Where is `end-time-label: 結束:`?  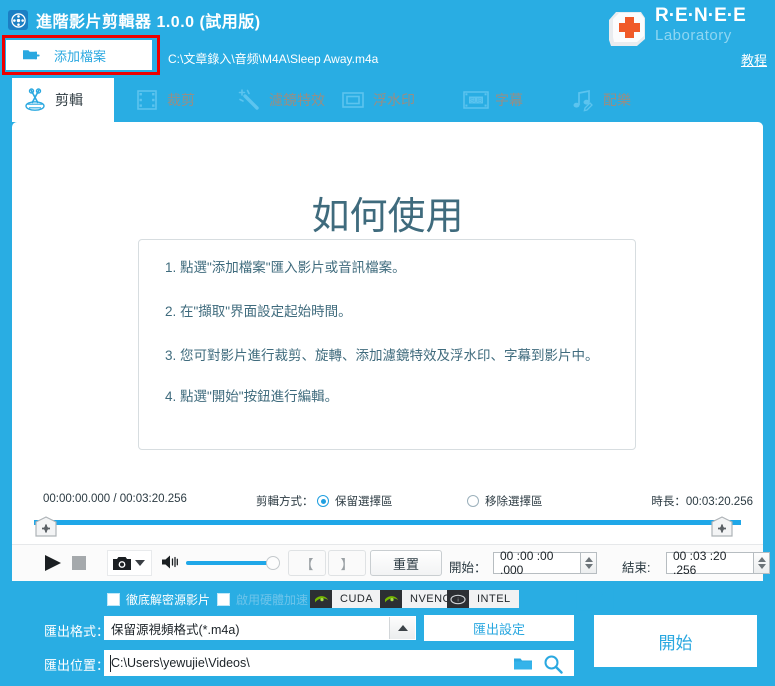 end-time-label: 結束: is located at coordinates (636, 568).